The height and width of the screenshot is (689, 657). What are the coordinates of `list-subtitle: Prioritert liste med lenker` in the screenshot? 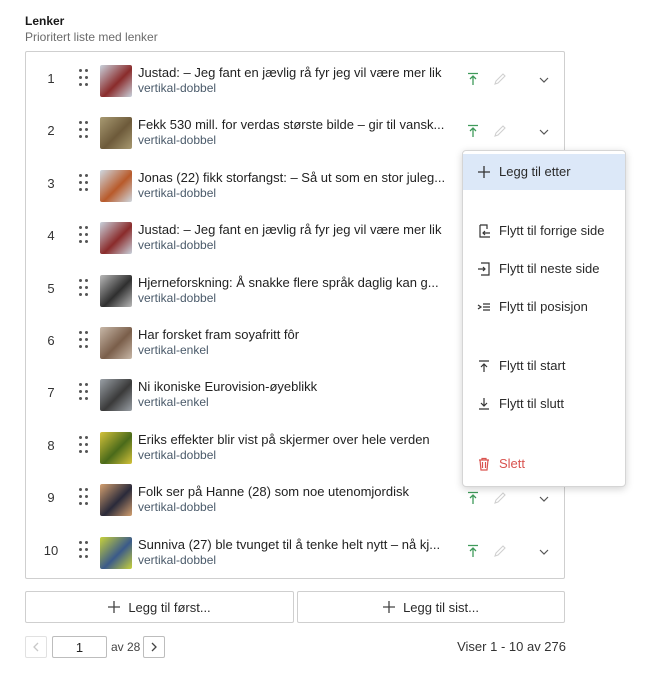 It's located at (91, 37).